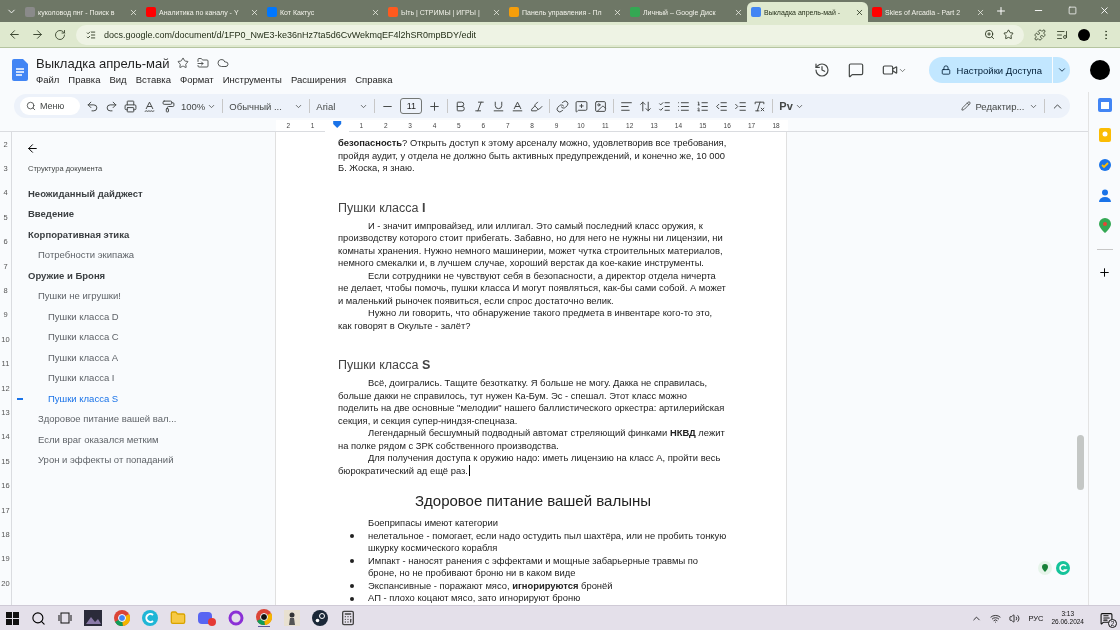 The height and width of the screenshot is (630, 1120). What do you see at coordinates (1008, 34) in the screenshot?
I see `bookmark-icon` at bounding box center [1008, 34].